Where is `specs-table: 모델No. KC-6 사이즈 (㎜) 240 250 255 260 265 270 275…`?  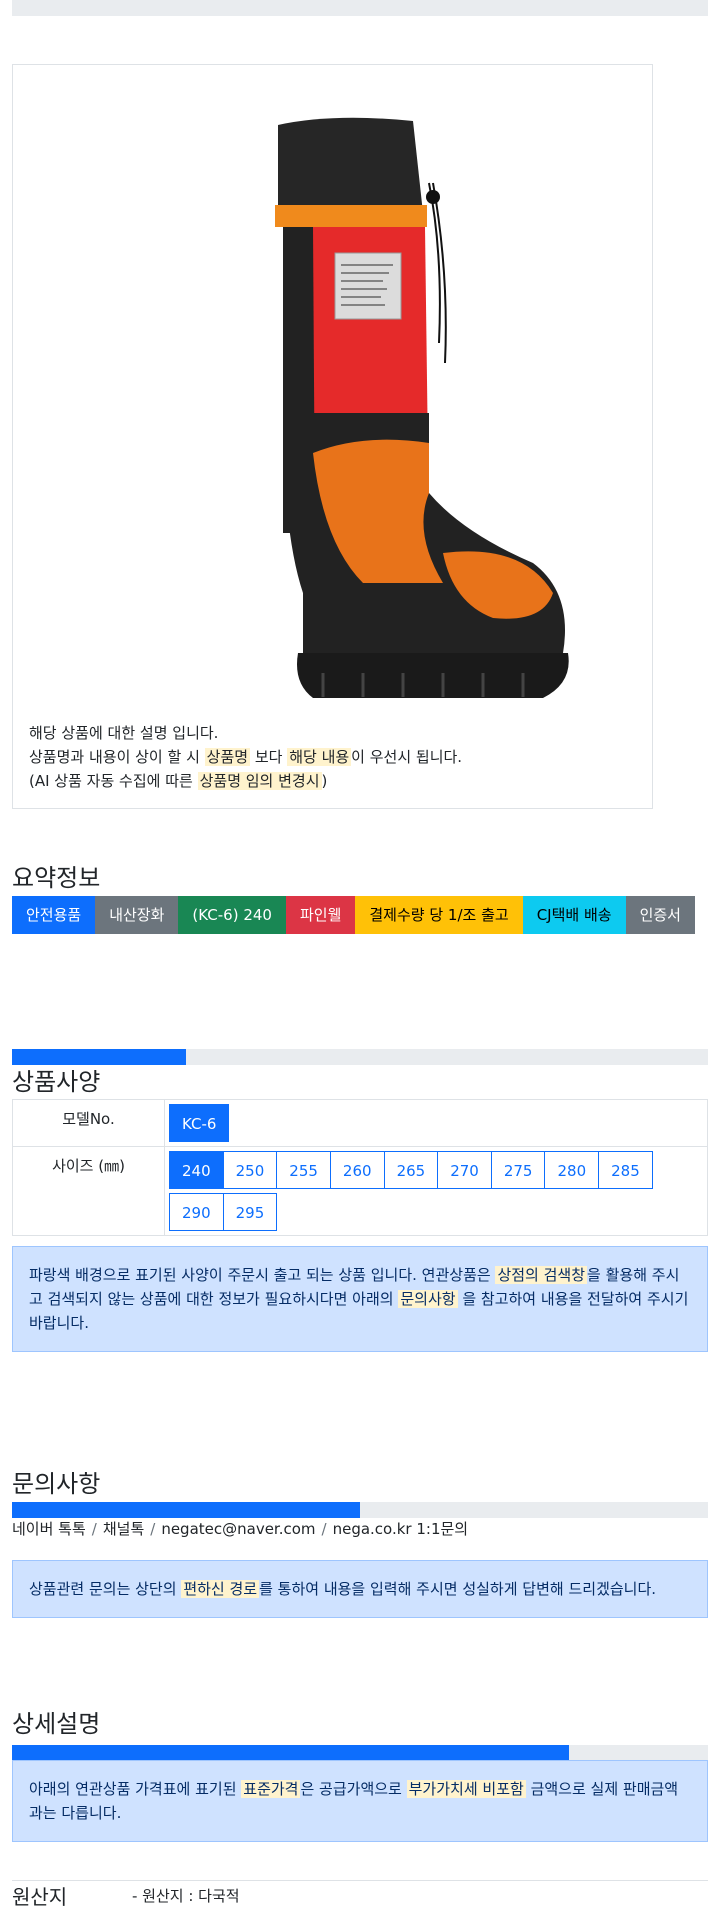
specs-table: 모델No. KC-6 사이즈 (㎜) 240 250 255 260 265 270 275… is located at coordinates (360, 1167).